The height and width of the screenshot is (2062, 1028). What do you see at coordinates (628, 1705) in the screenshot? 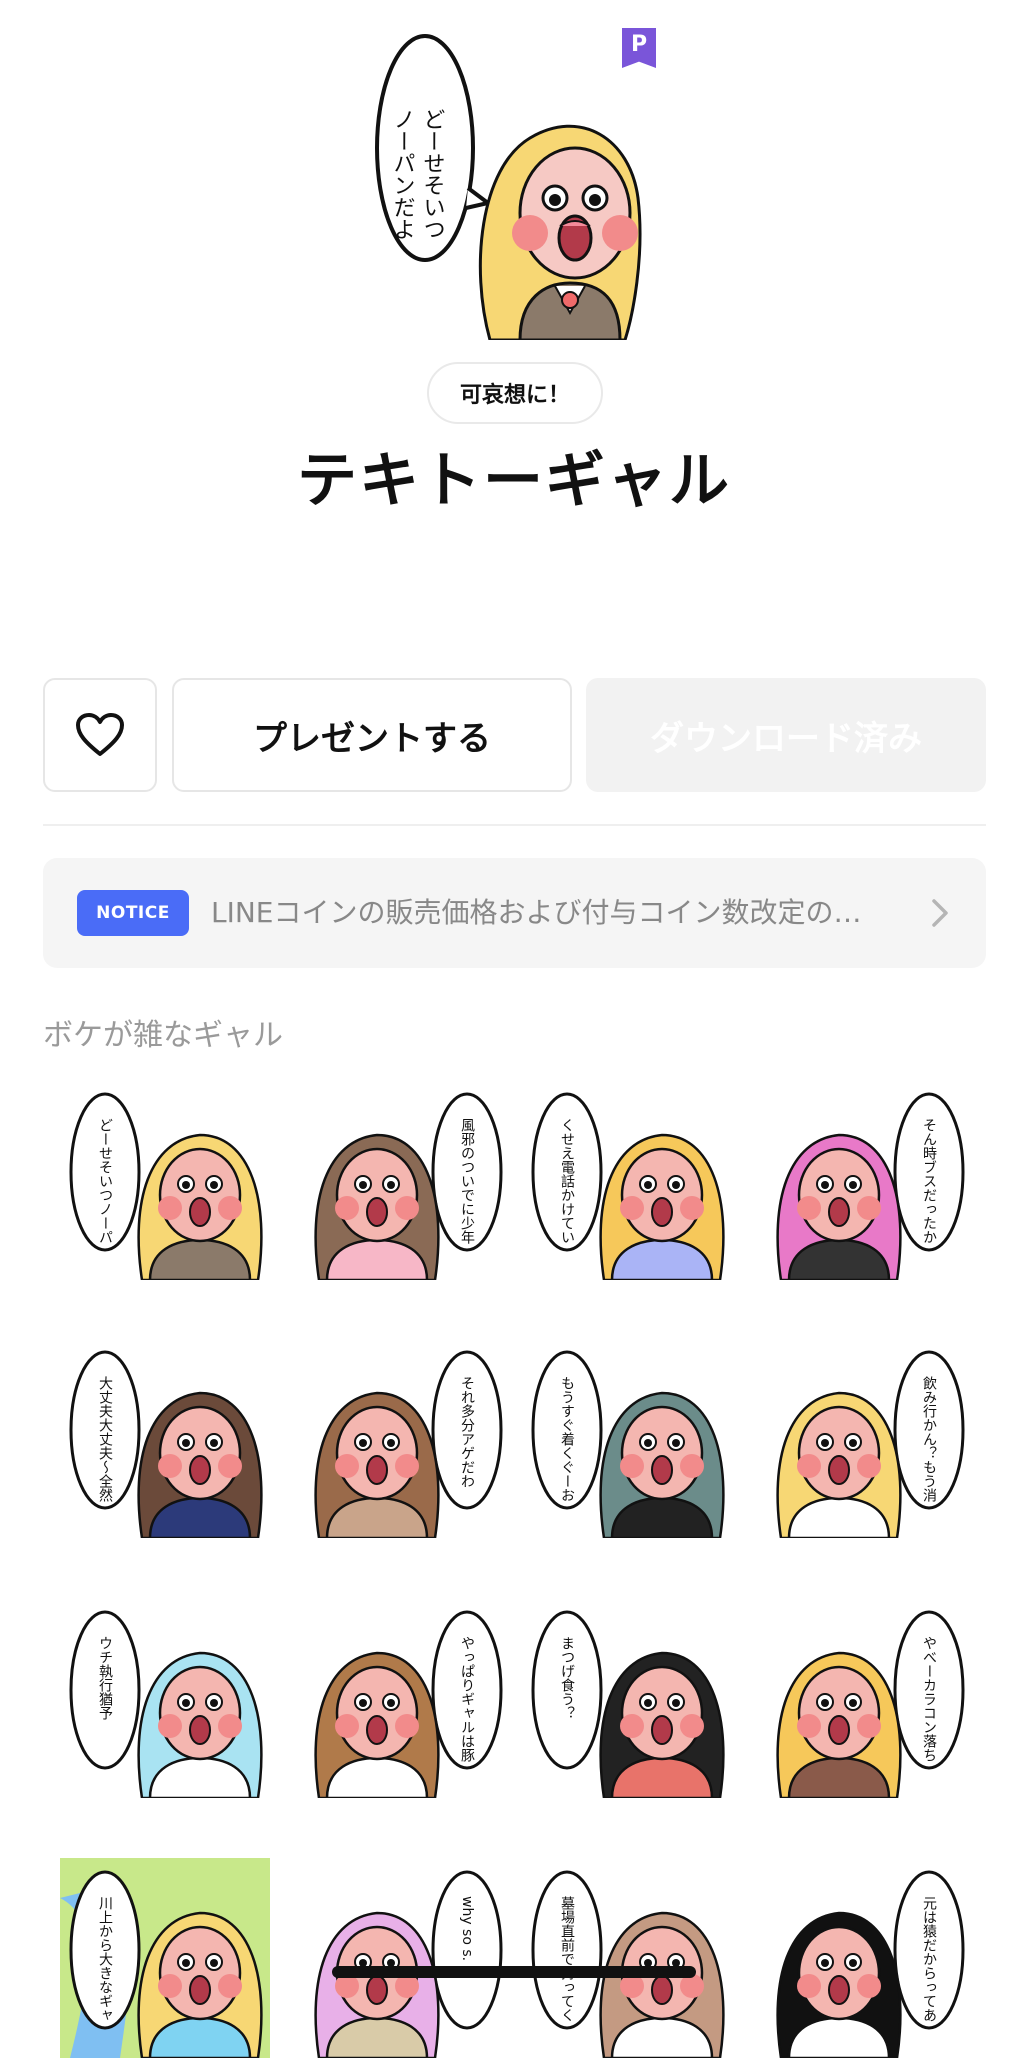
I see `sticker-image: まつげ食う？` at bounding box center [628, 1705].